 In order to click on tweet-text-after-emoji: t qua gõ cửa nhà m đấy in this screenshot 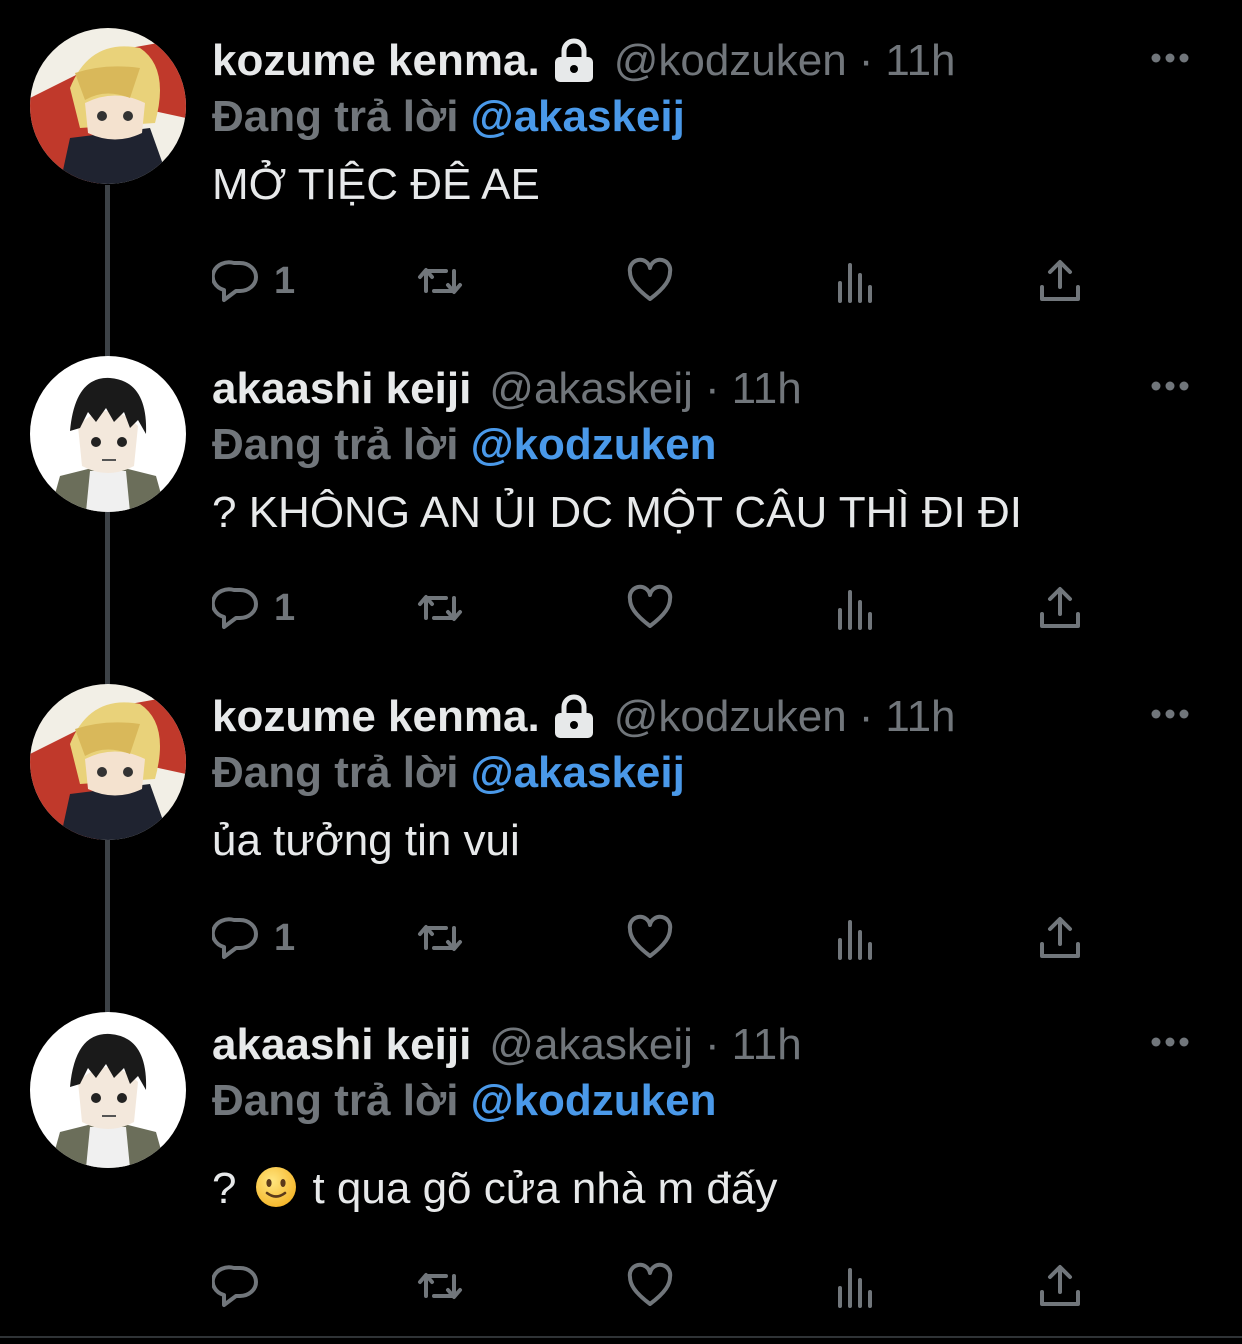, I will do `click(545, 1188)`.